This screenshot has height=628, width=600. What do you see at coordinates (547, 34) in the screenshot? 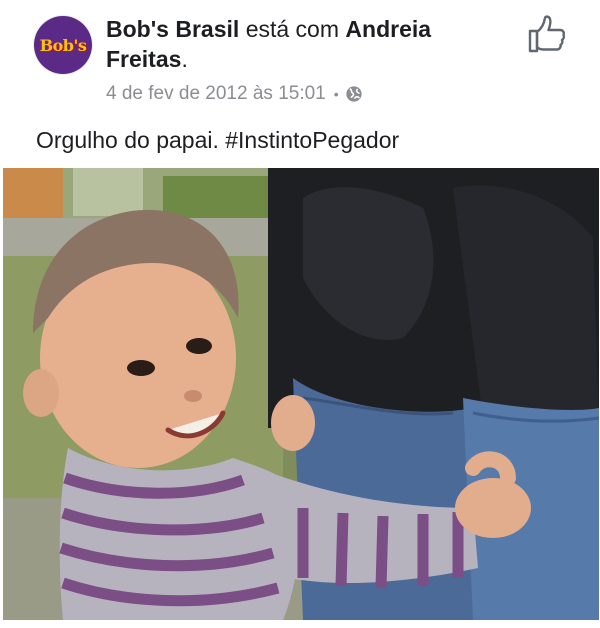
I see `thumbs-up-icon` at bounding box center [547, 34].